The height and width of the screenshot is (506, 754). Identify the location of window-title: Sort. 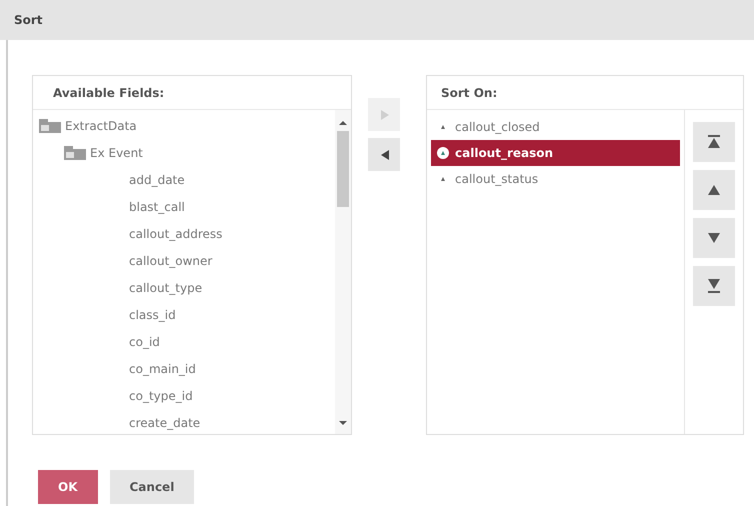
(28, 20).